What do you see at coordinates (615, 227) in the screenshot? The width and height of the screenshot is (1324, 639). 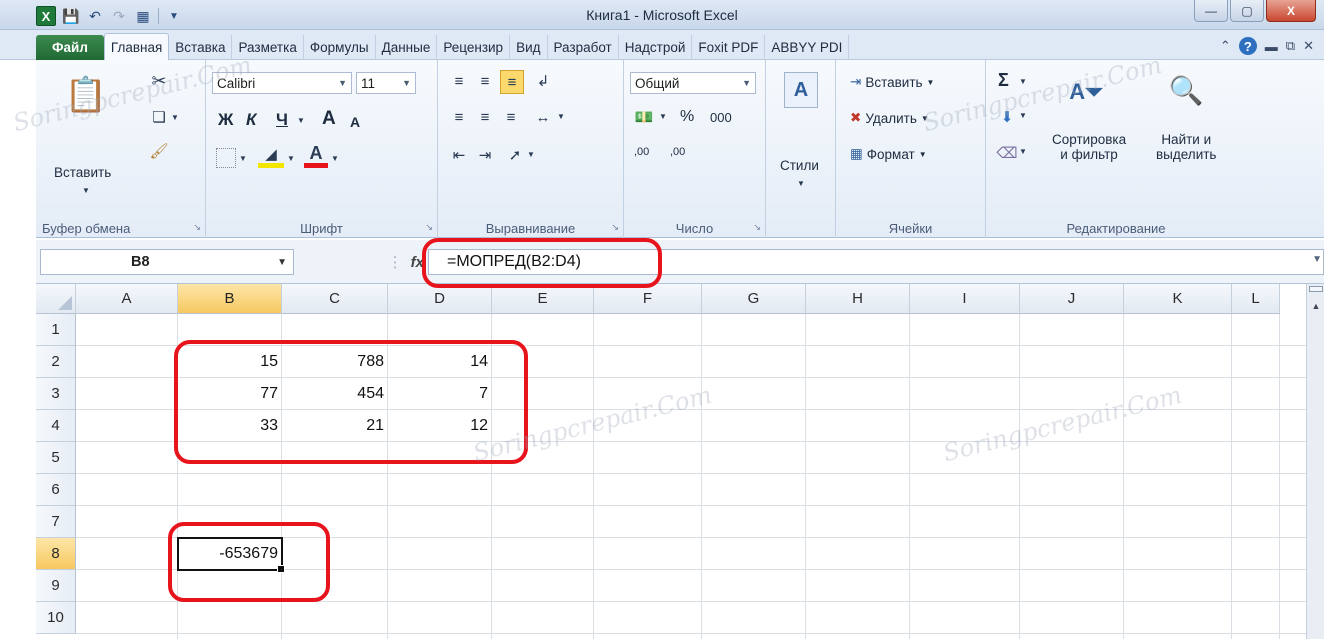 I see `alignment-launcher-icon: ↘` at bounding box center [615, 227].